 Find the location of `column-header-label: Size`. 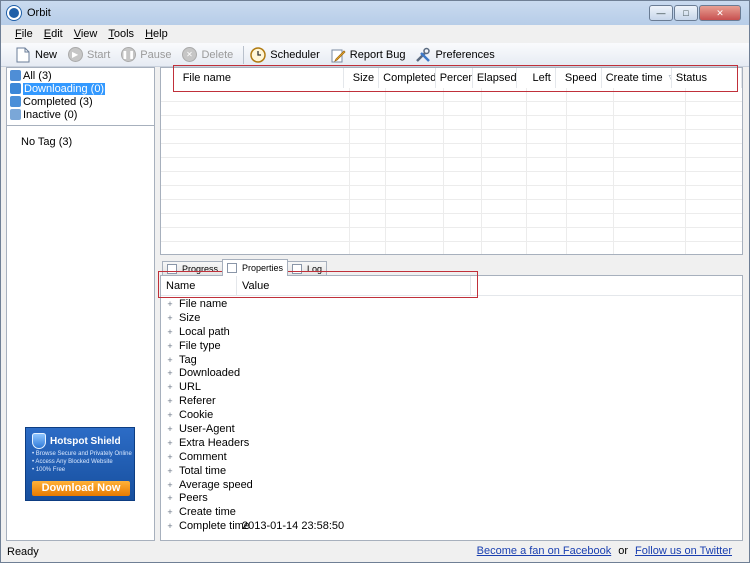

column-header-label: Size is located at coordinates (363, 78).